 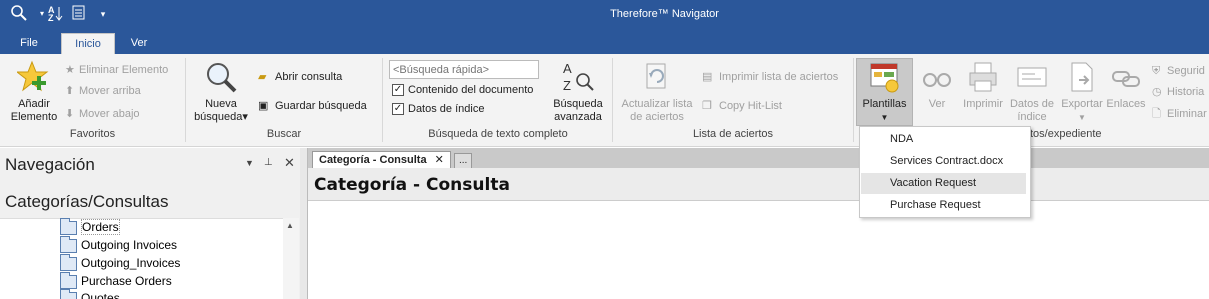 I want to click on export-button: Exportar ▼, so click(x=1082, y=92).